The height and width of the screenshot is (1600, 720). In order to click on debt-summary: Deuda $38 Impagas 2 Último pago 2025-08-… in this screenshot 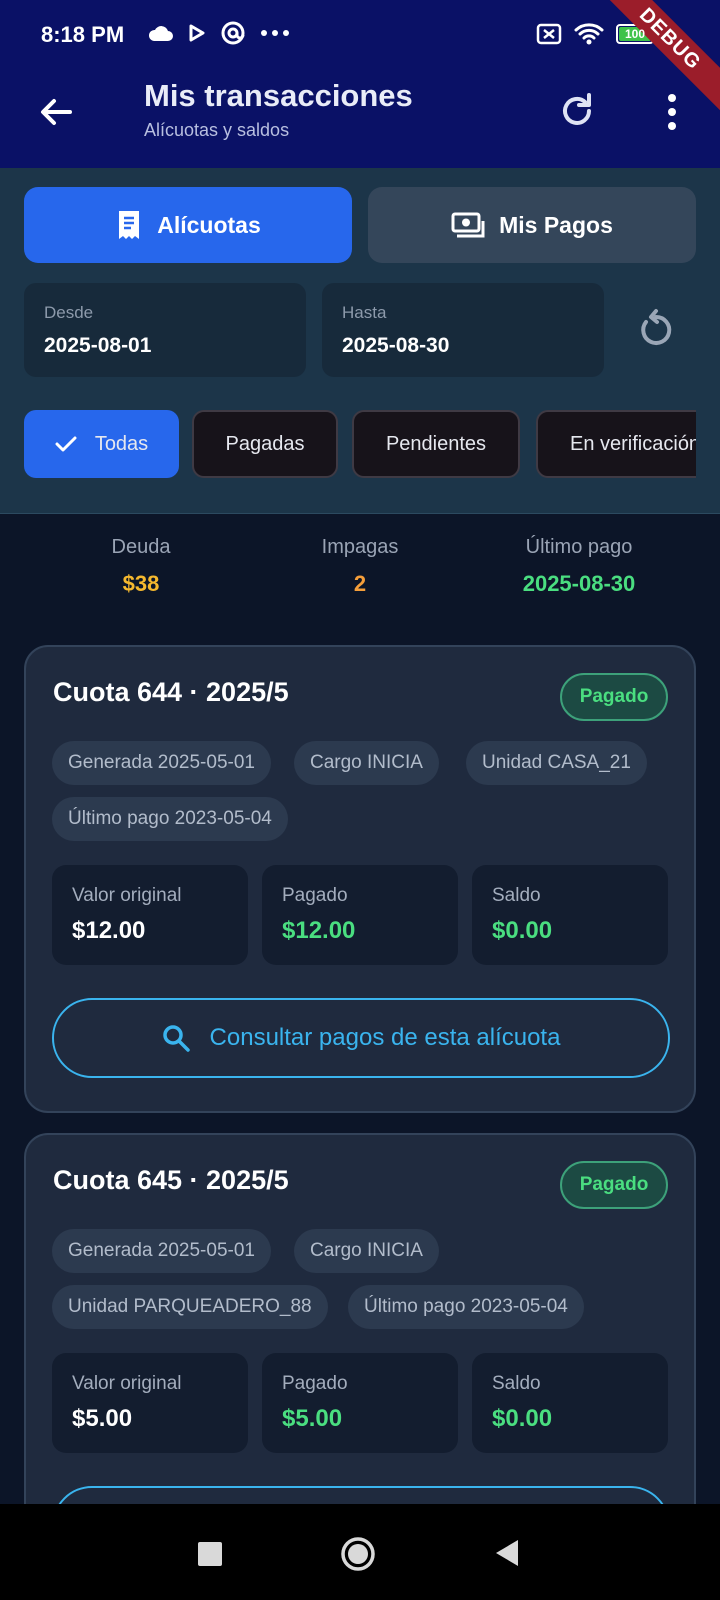, I will do `click(360, 569)`.